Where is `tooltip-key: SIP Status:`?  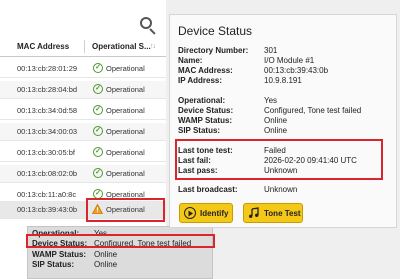
tooltip-key: SIP Status: is located at coordinates (53, 264).